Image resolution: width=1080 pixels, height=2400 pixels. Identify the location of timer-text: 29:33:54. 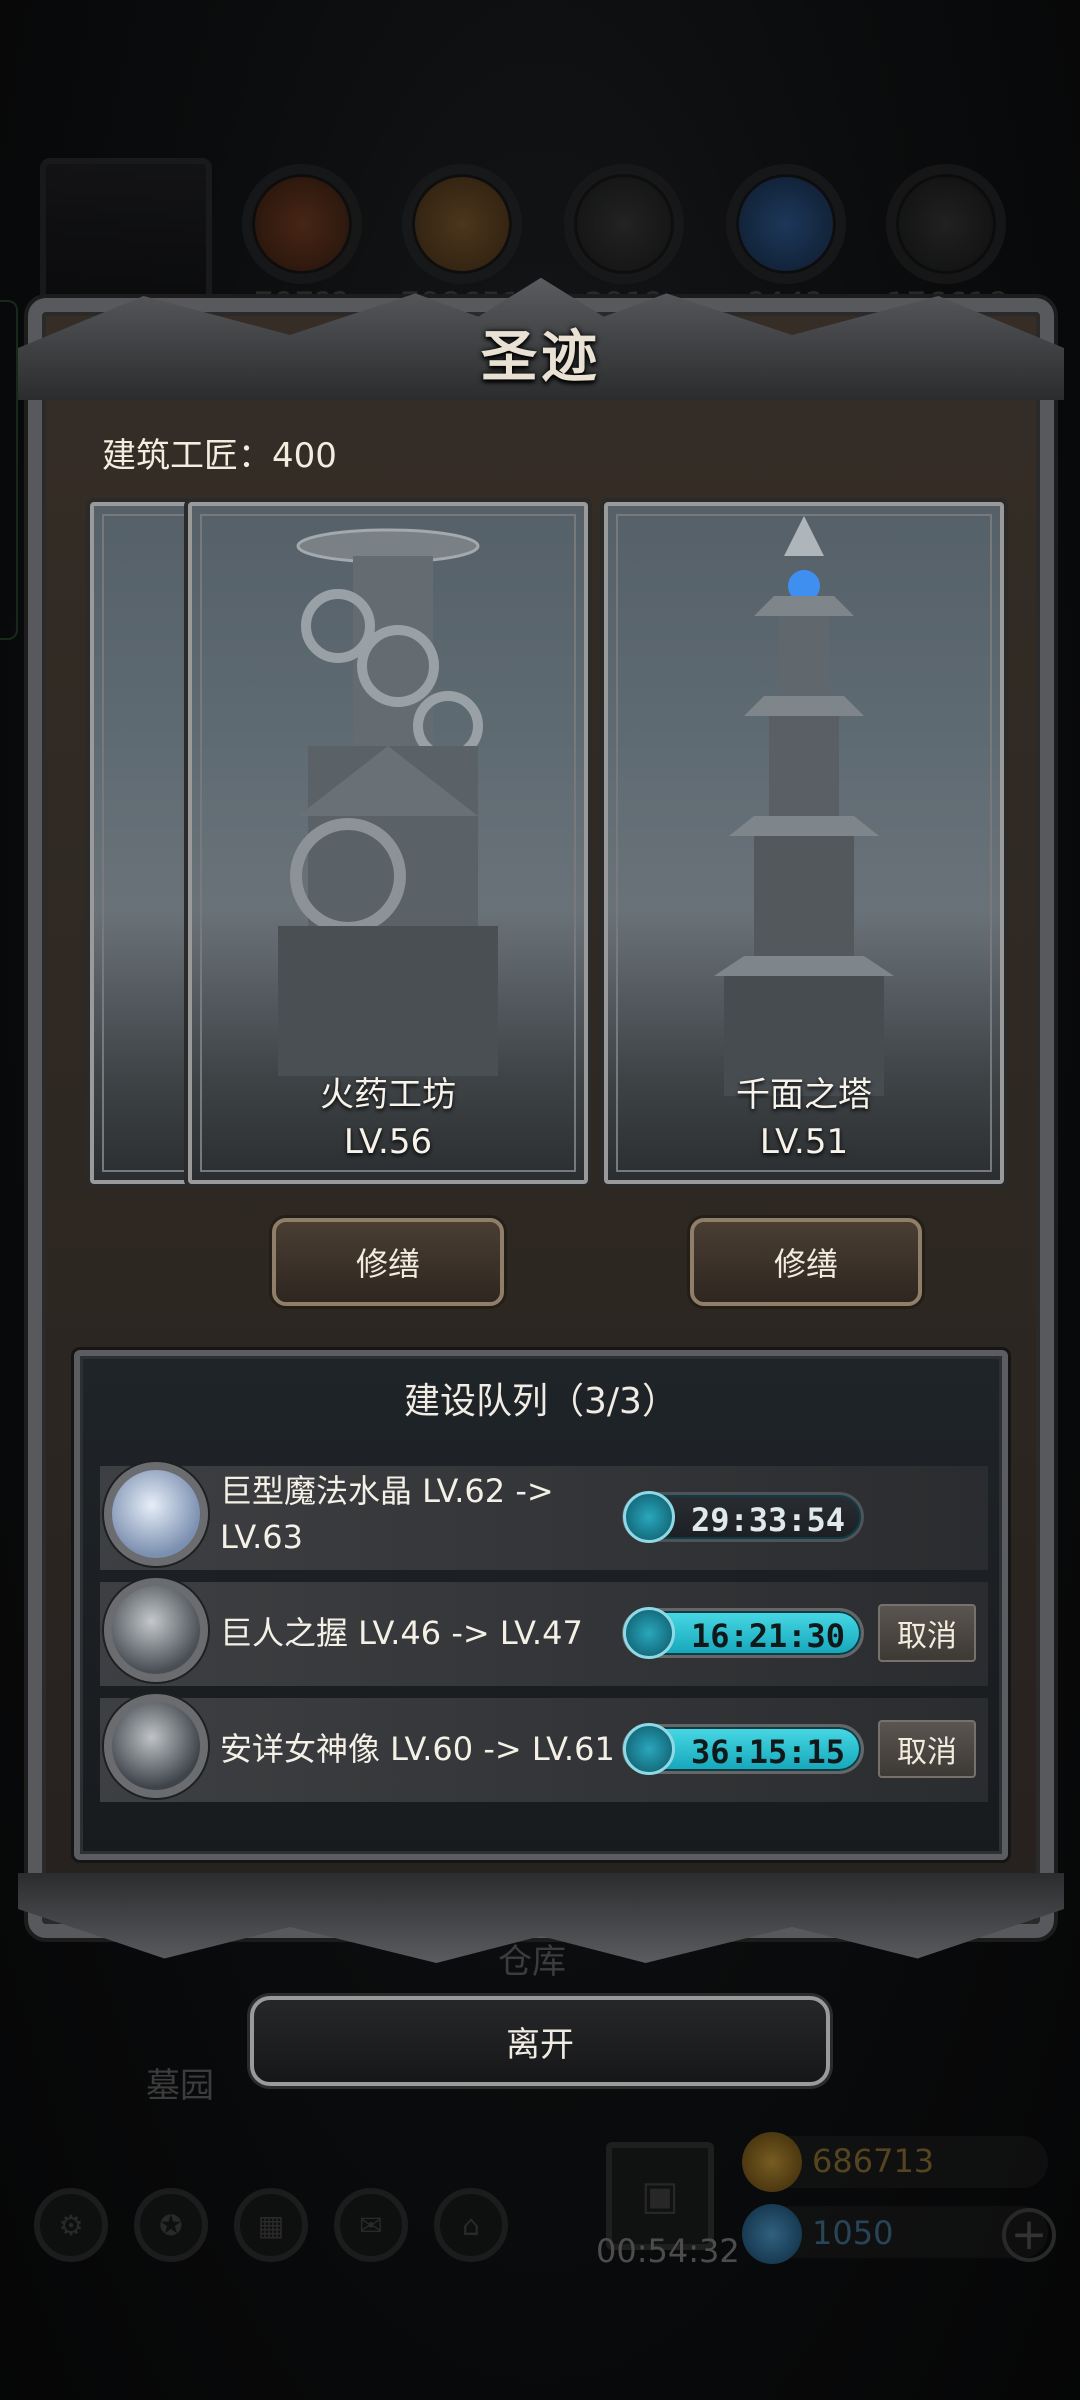
(768, 1520).